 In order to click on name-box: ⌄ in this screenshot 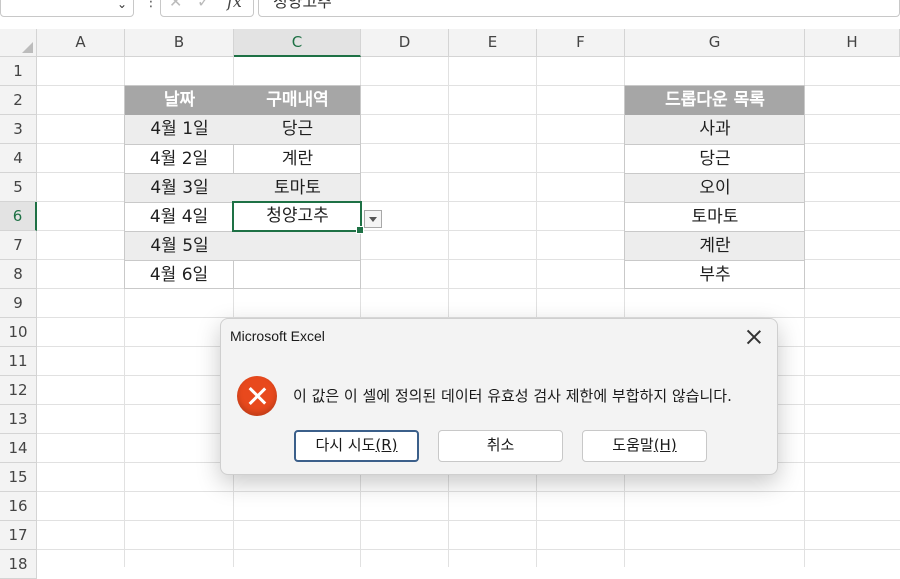, I will do `click(67, 8)`.